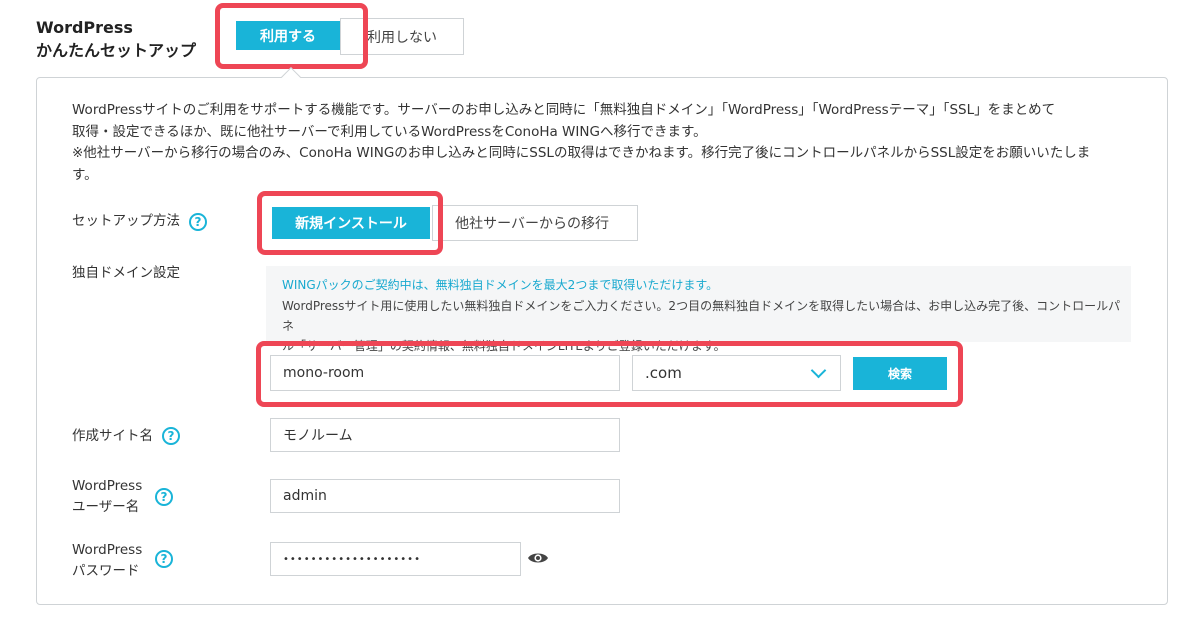  I want to click on password-label-line2: パスワード, so click(106, 571).